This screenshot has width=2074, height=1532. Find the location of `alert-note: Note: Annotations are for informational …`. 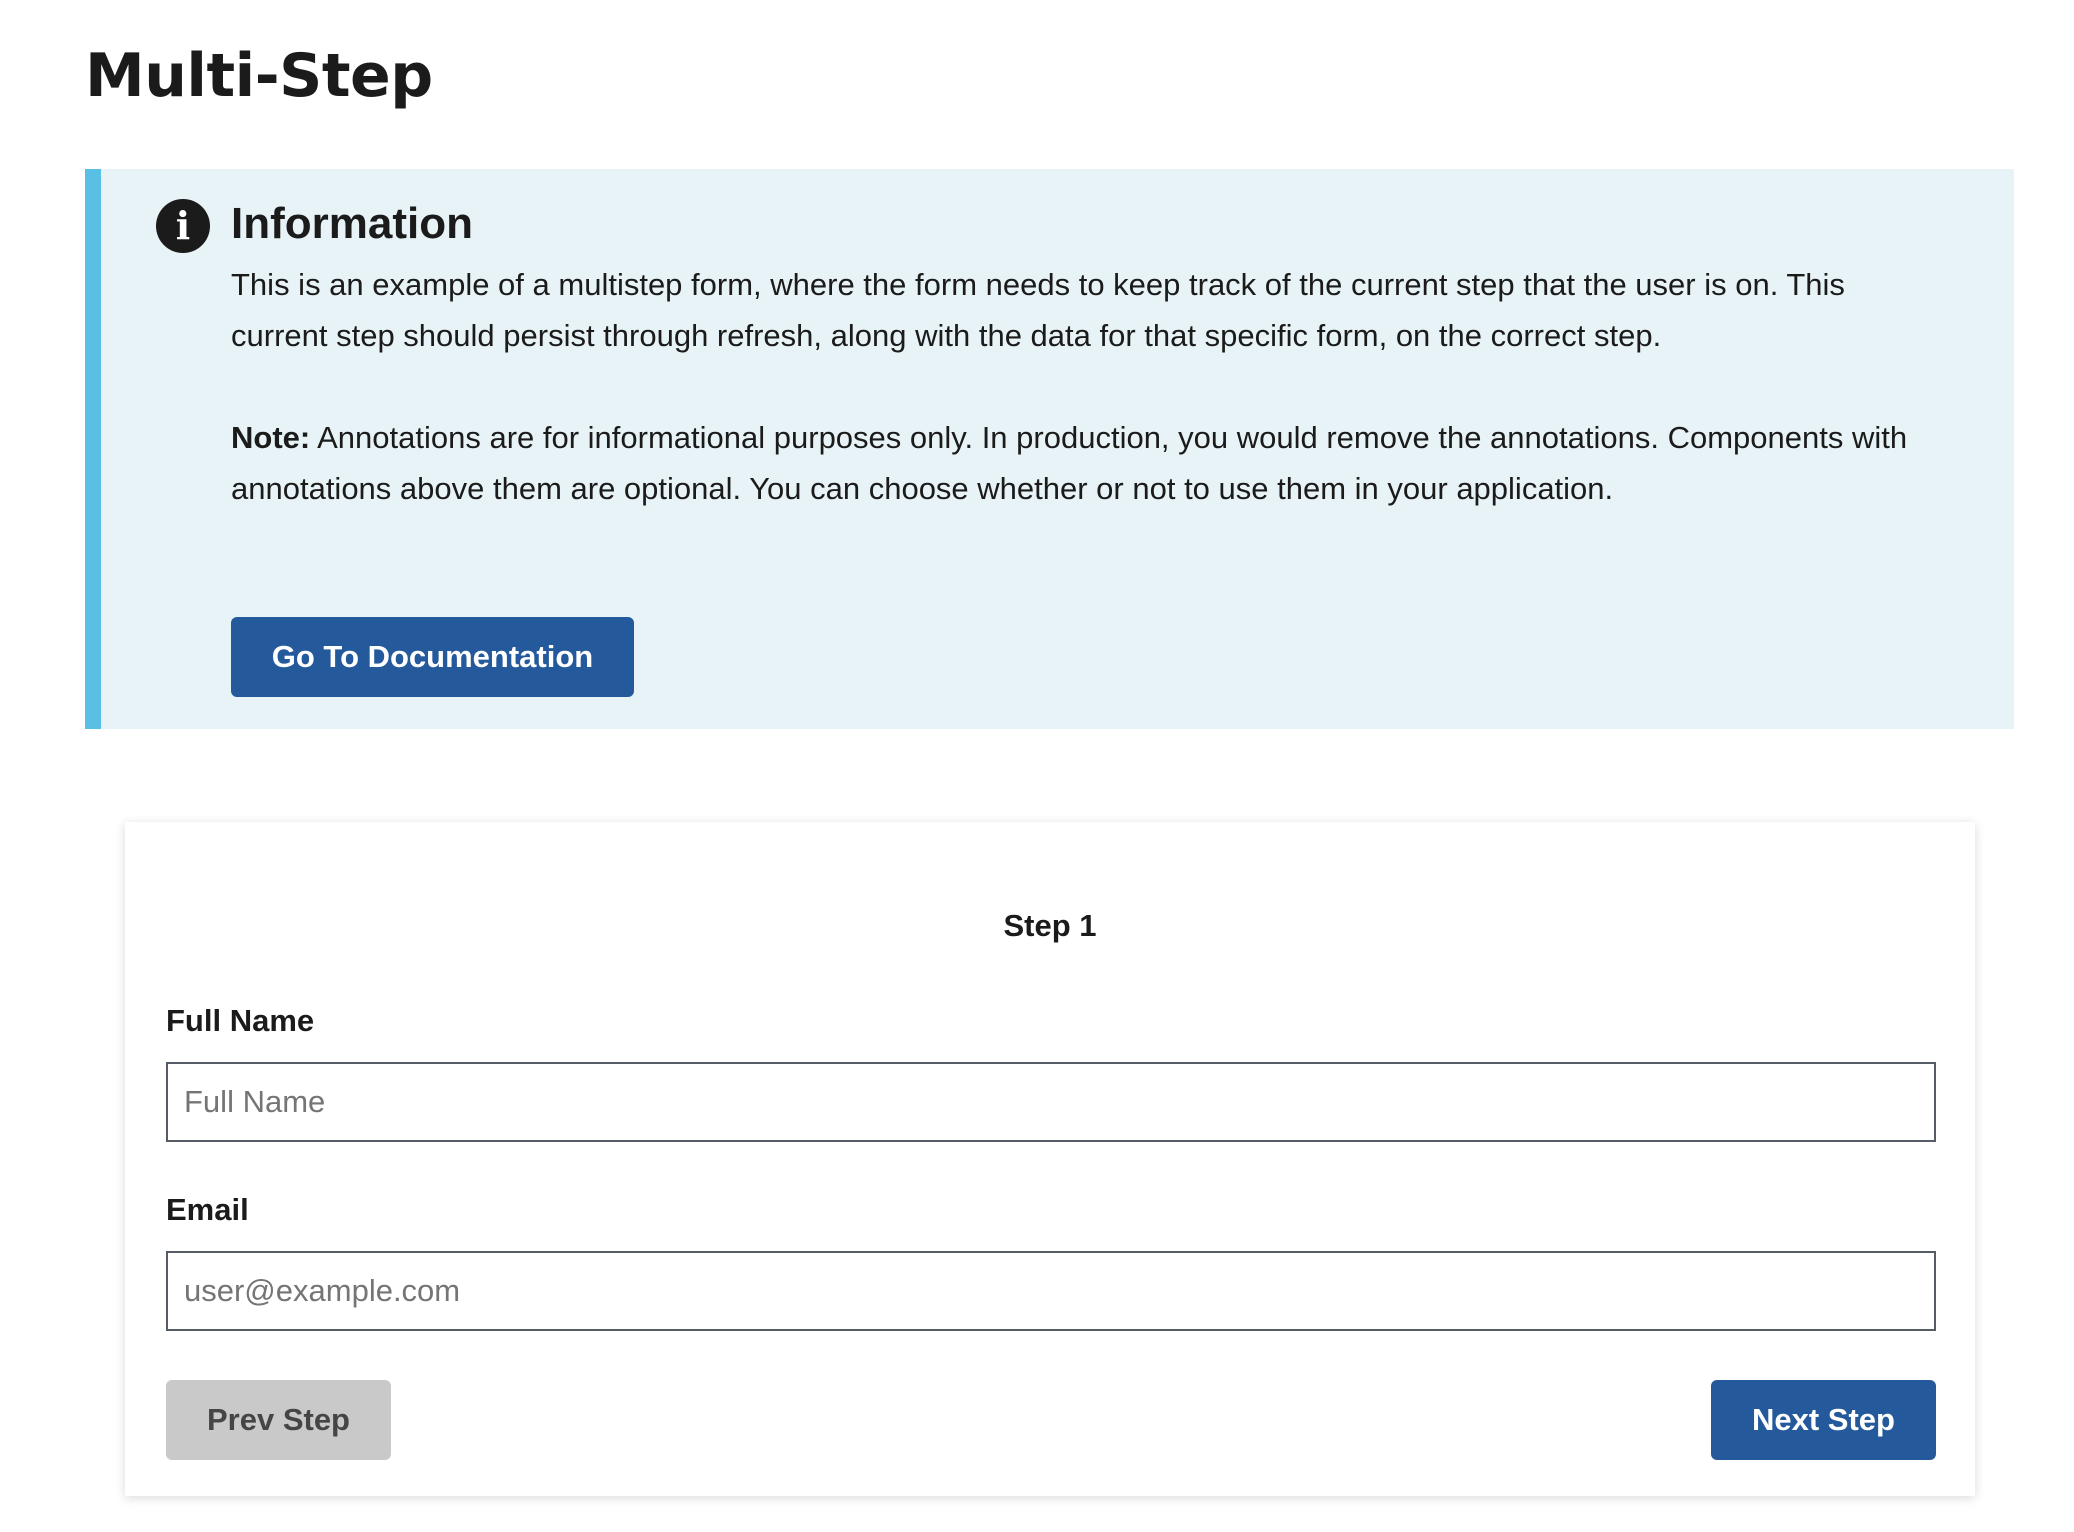

alert-note: Note: Annotations are for informational … is located at coordinates (1081, 463).